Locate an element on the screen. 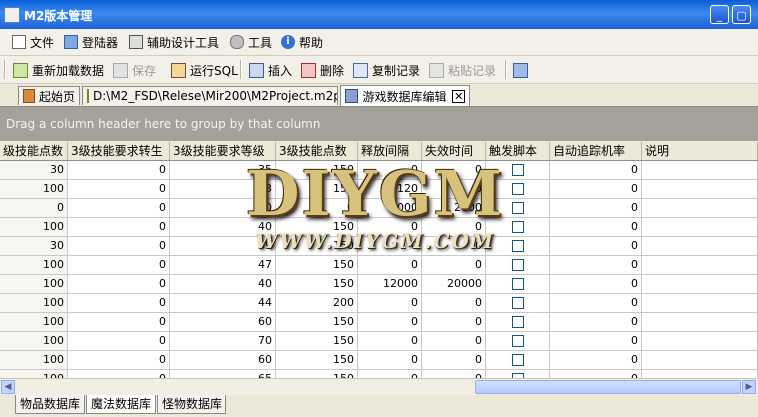 The height and width of the screenshot is (417, 758). column-header: 3级技能要求转生 is located at coordinates (119, 151).